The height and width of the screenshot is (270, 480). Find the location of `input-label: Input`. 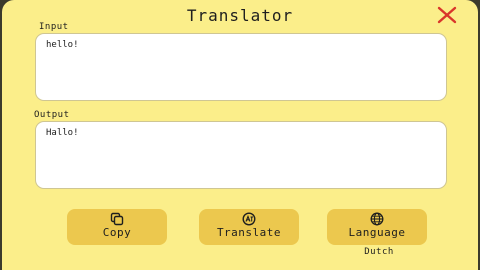

input-label: Input is located at coordinates (54, 27).